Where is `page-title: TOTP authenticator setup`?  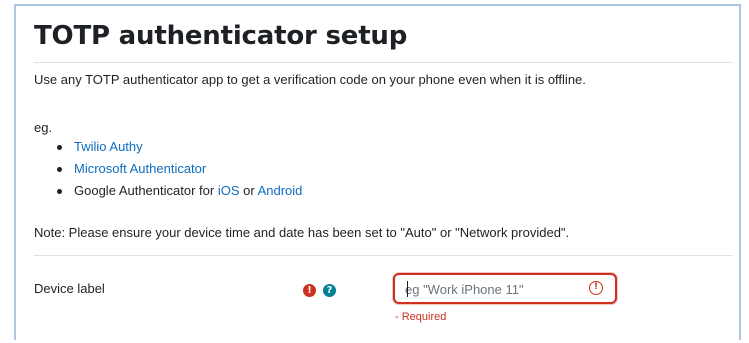
page-title: TOTP authenticator setup is located at coordinates (221, 36).